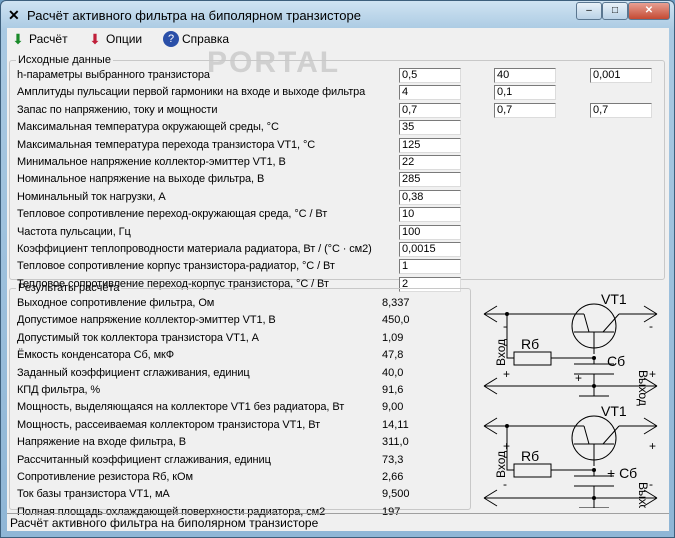 The width and height of the screenshot is (675, 538). Describe the element at coordinates (59, 390) in the screenshot. I see `result-label: КПД фильтра, %` at that location.